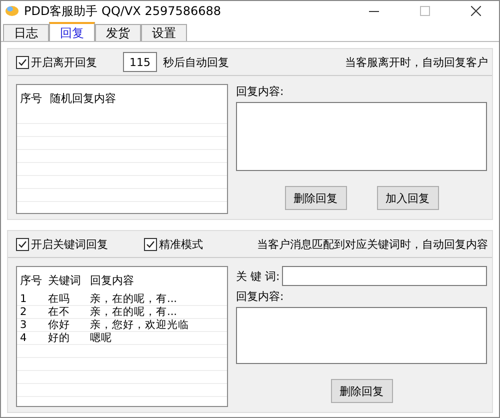 This screenshot has width=500, height=418. What do you see at coordinates (476, 11) in the screenshot?
I see `close-icon` at bounding box center [476, 11].